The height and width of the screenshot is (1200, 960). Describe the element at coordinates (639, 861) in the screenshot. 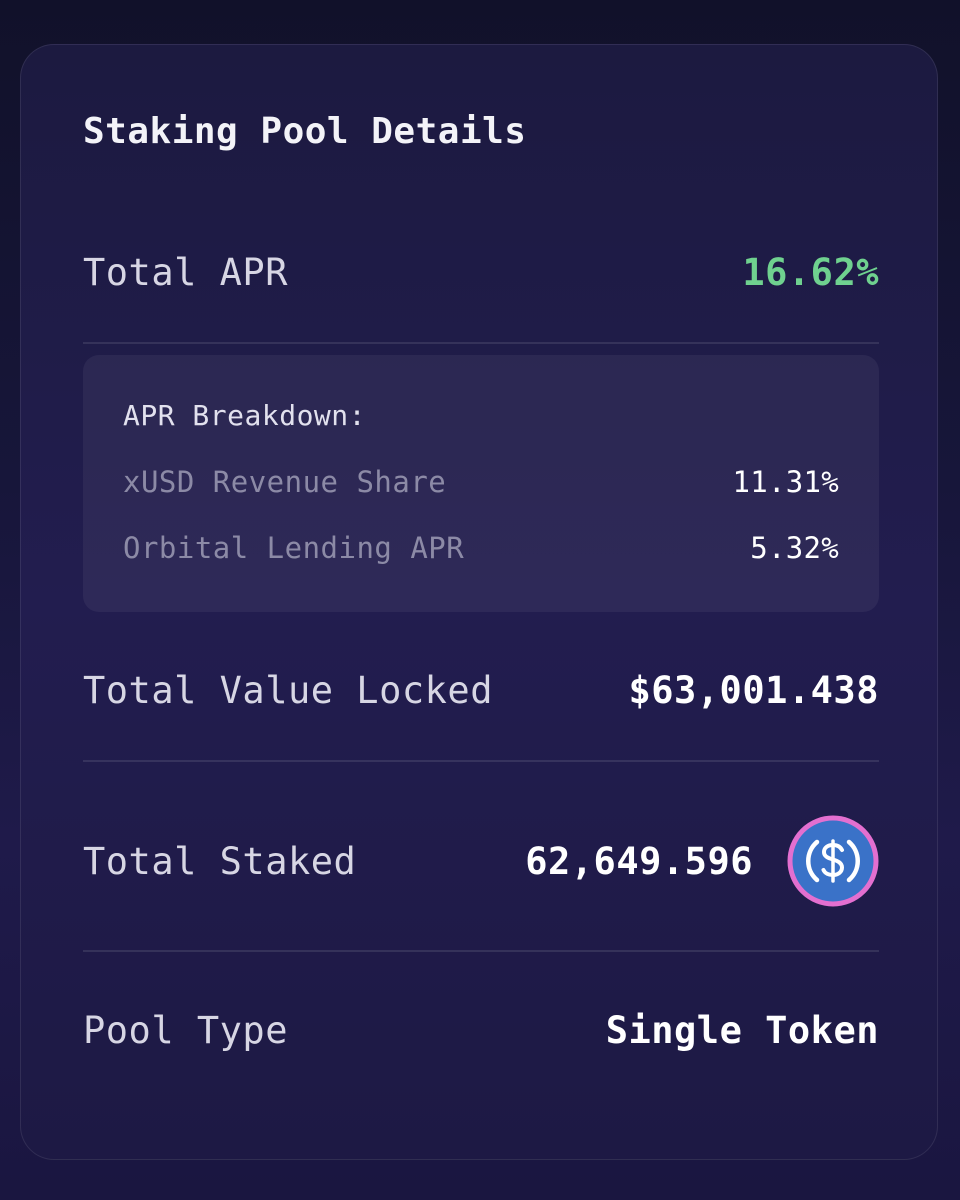

I see `total-staked-value: 62,649.596` at that location.